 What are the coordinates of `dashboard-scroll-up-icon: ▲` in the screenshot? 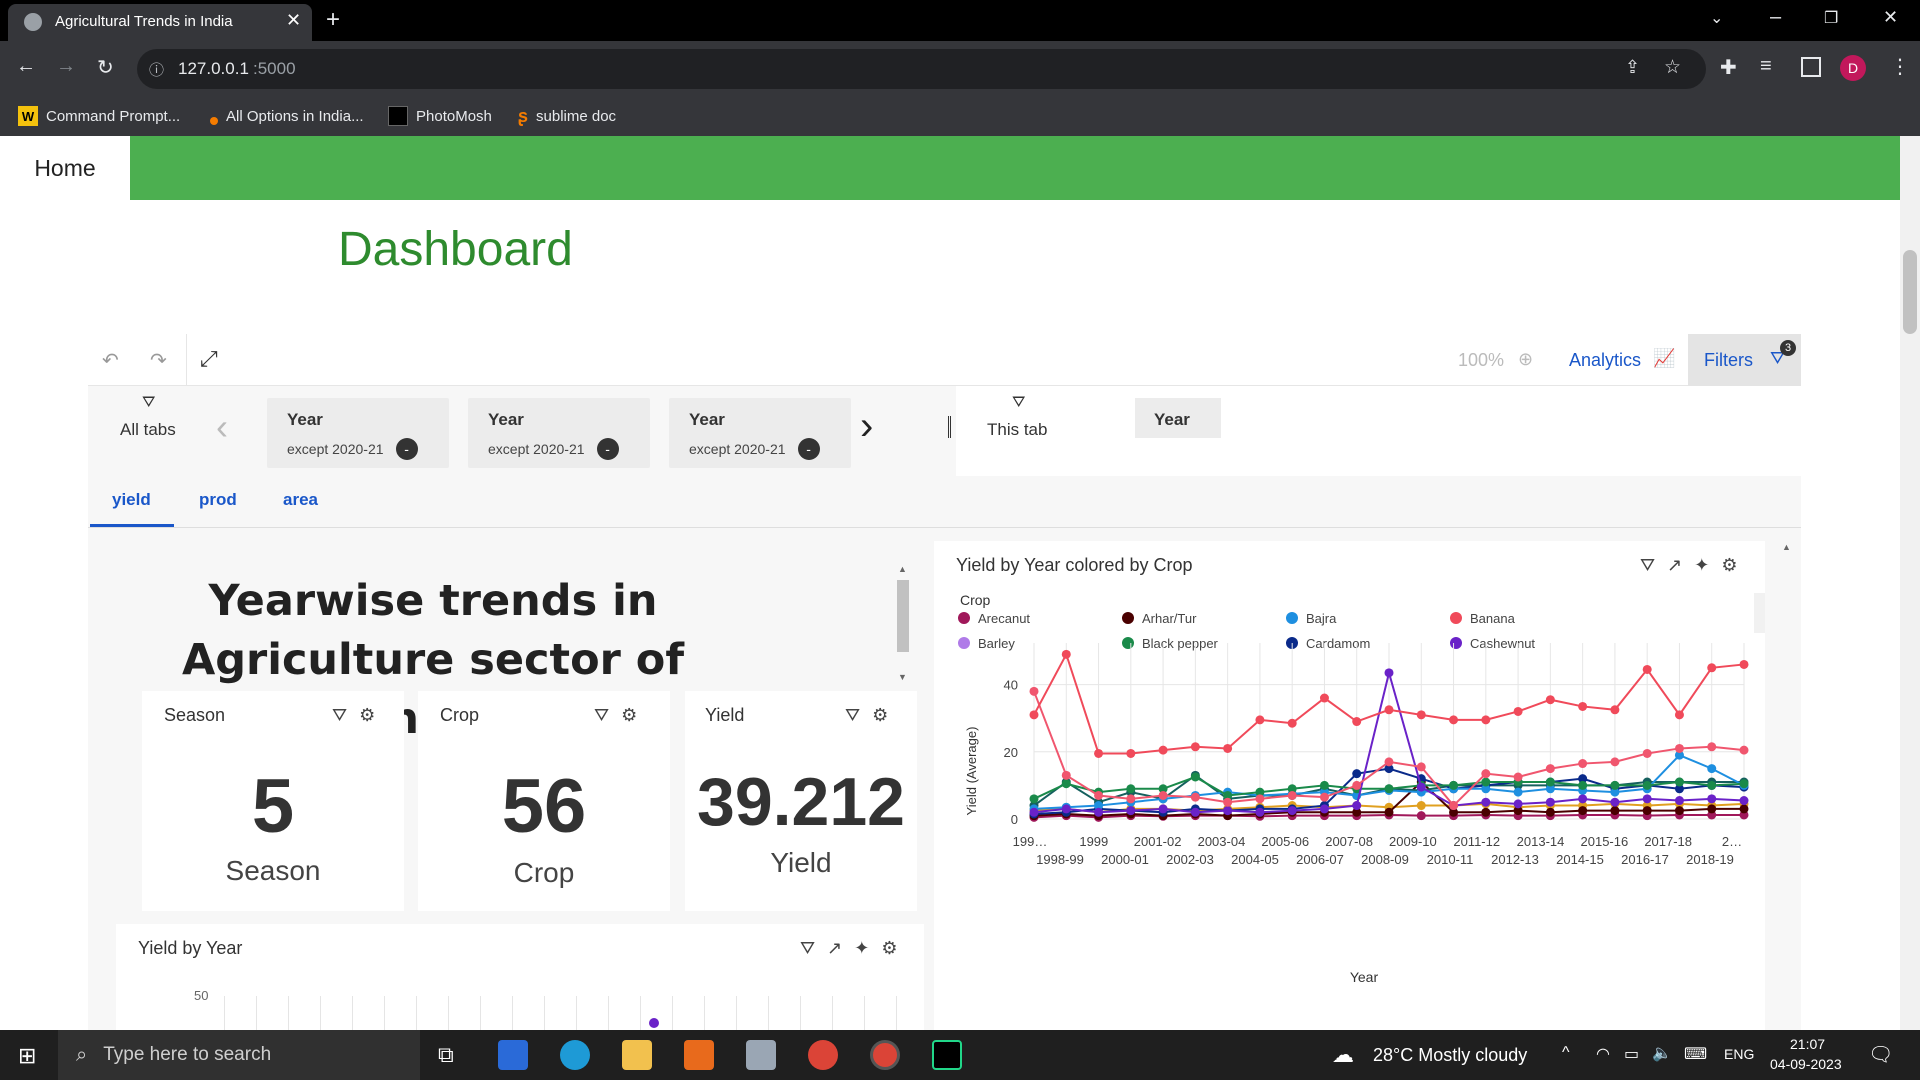 It's located at (1786, 547).